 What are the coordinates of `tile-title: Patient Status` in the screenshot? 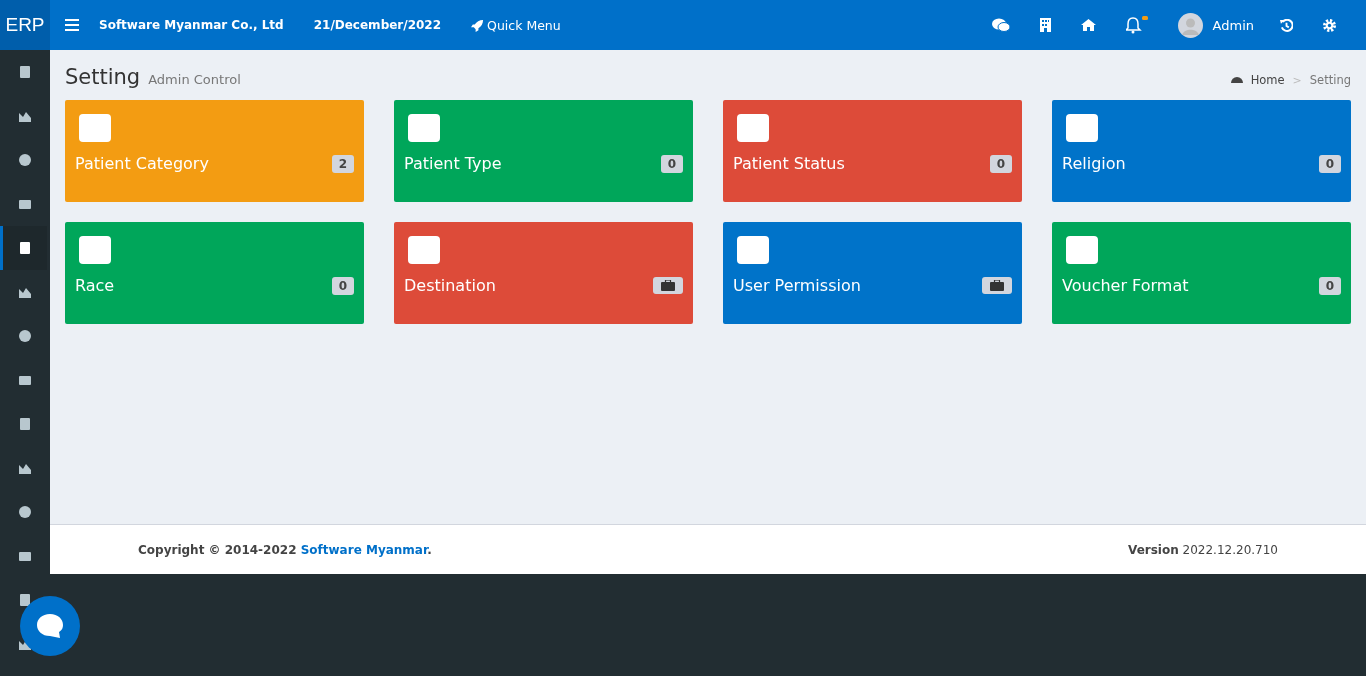 It's located at (789, 163).